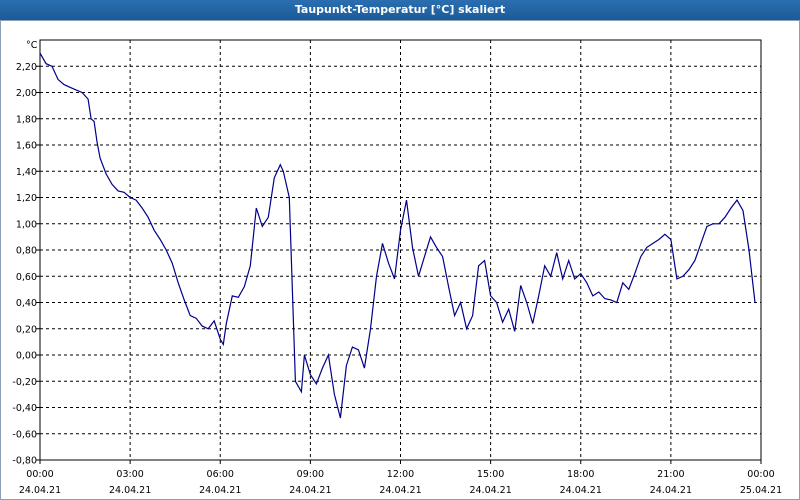 The width and height of the screenshot is (800, 500). Describe the element at coordinates (26, 356) in the screenshot. I see `y-tick-label: 0,00` at that location.